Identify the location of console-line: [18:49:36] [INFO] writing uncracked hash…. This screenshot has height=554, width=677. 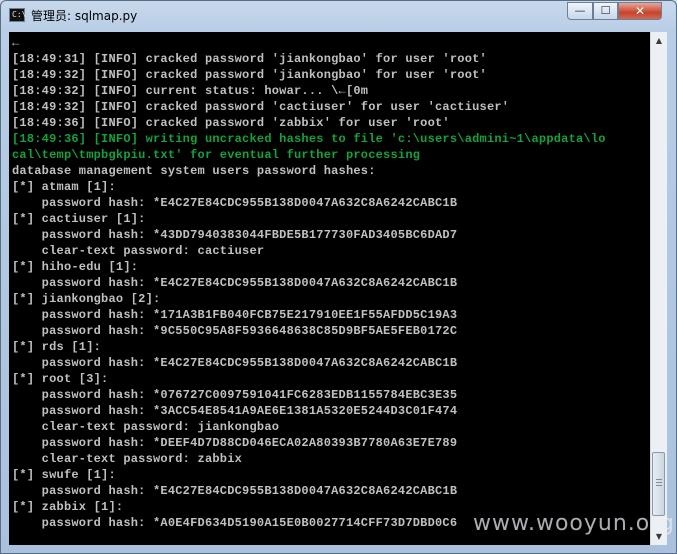
(309, 139).